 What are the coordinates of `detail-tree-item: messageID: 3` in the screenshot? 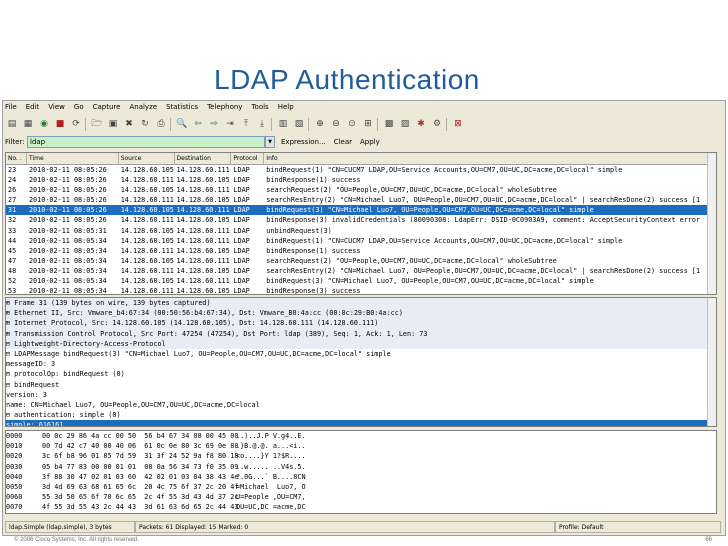 It's located at (361, 364).